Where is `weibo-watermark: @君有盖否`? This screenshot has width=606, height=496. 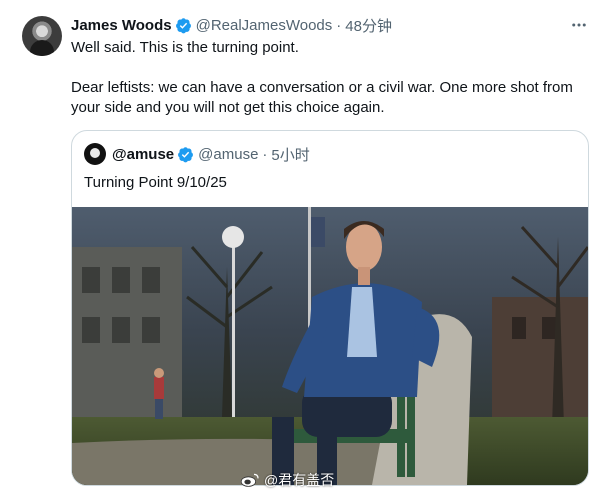 weibo-watermark: @君有盖否 is located at coordinates (287, 480).